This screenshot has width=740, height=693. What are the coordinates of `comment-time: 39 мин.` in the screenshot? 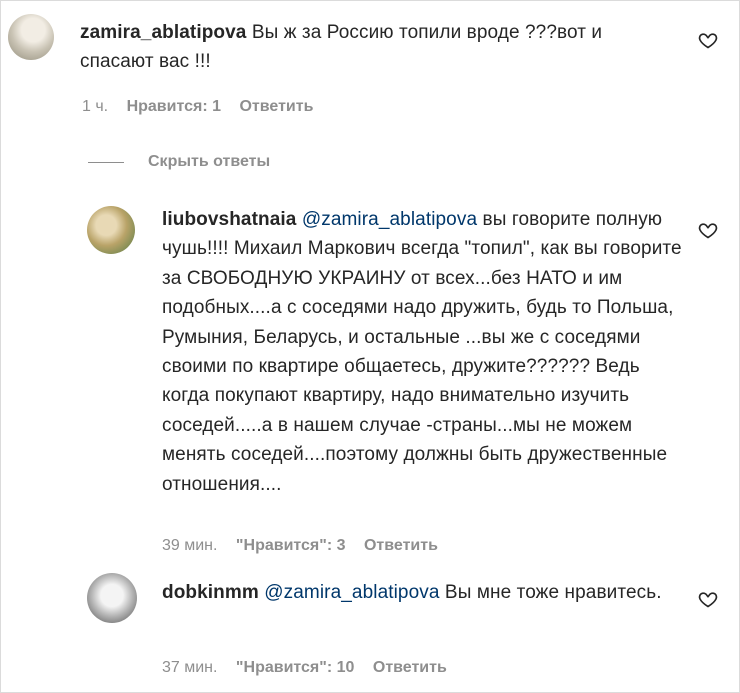 It's located at (189, 546).